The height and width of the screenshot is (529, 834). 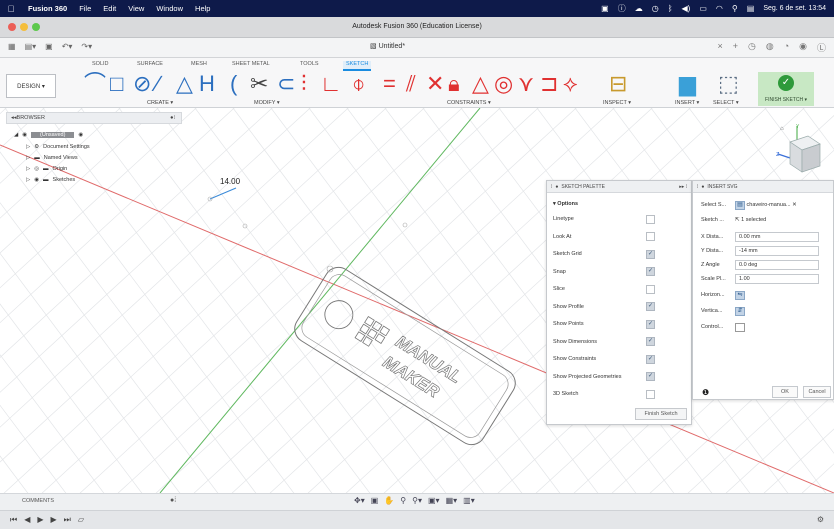 I want to click on insert-svg-header: ⁞ ● INSERT SVG, so click(x=763, y=187).